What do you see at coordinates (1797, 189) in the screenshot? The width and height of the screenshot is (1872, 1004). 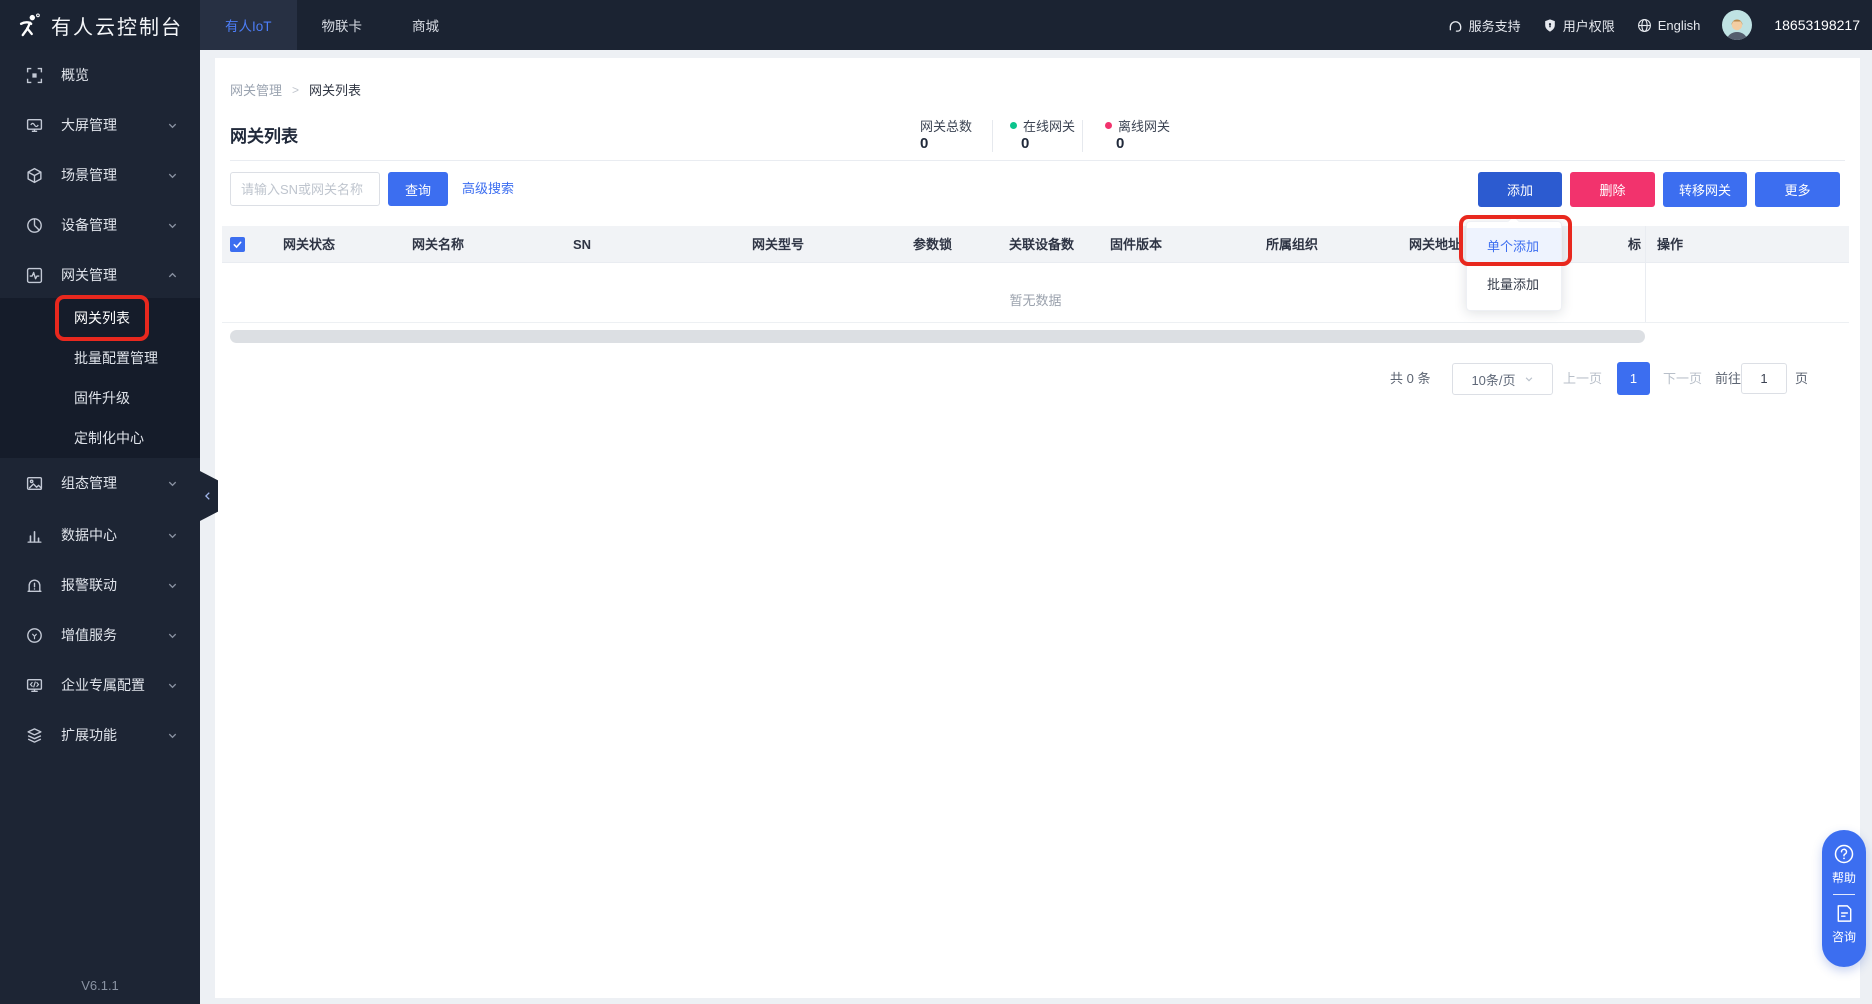 I see `more-button: 更多` at bounding box center [1797, 189].